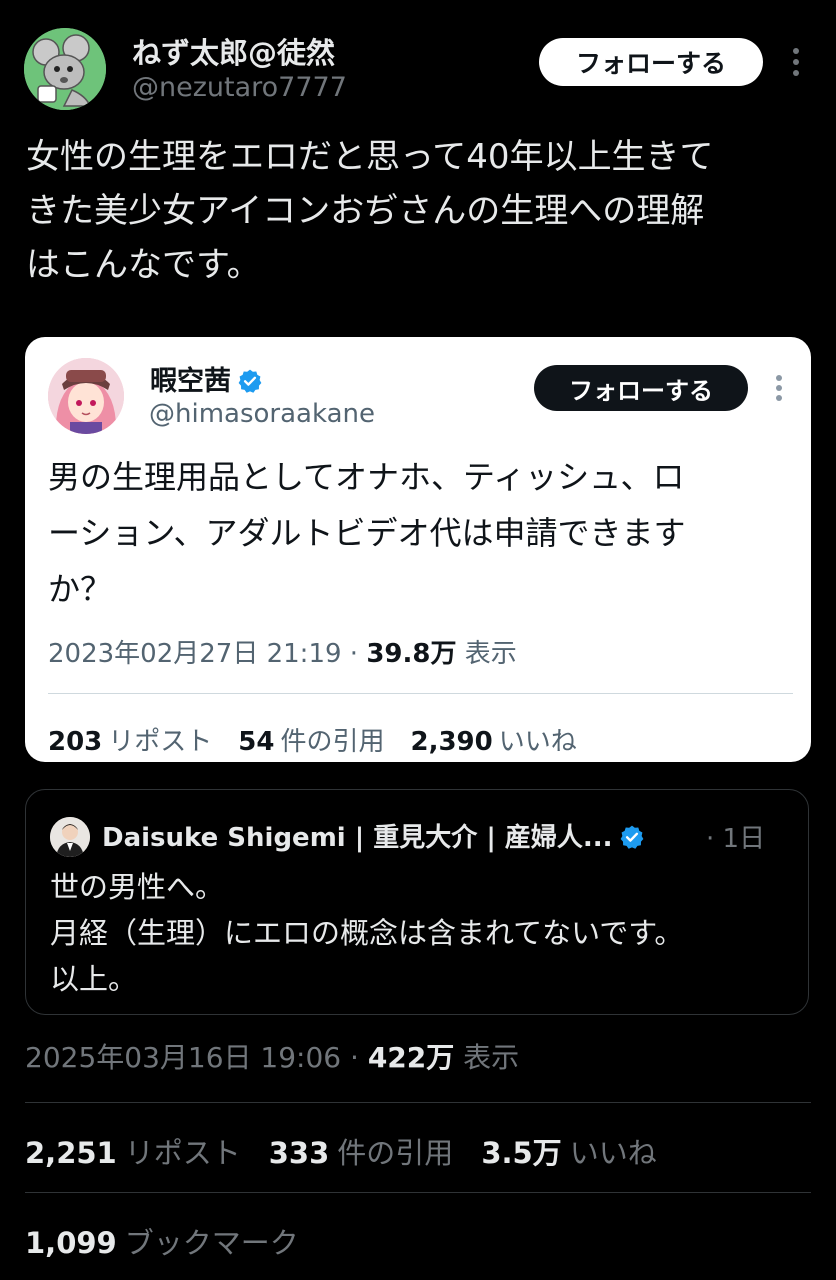  I want to click on author-avatar, so click(65, 69).